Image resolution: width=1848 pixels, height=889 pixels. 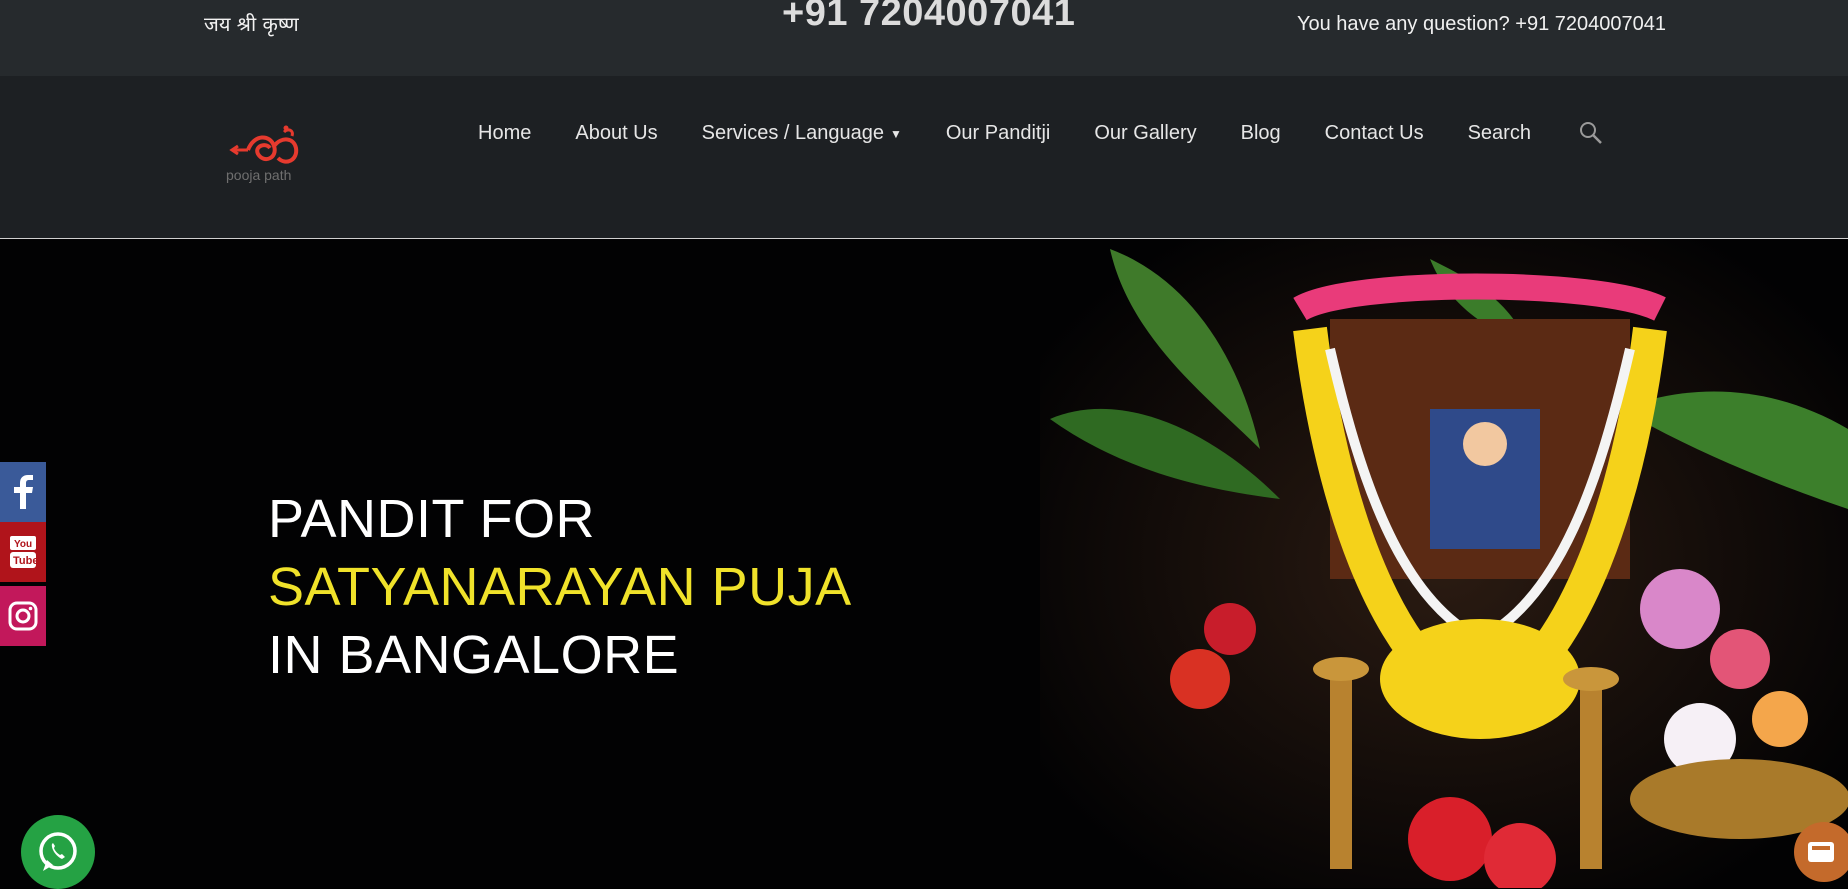 I want to click on phone-icon, so click(x=1821, y=852).